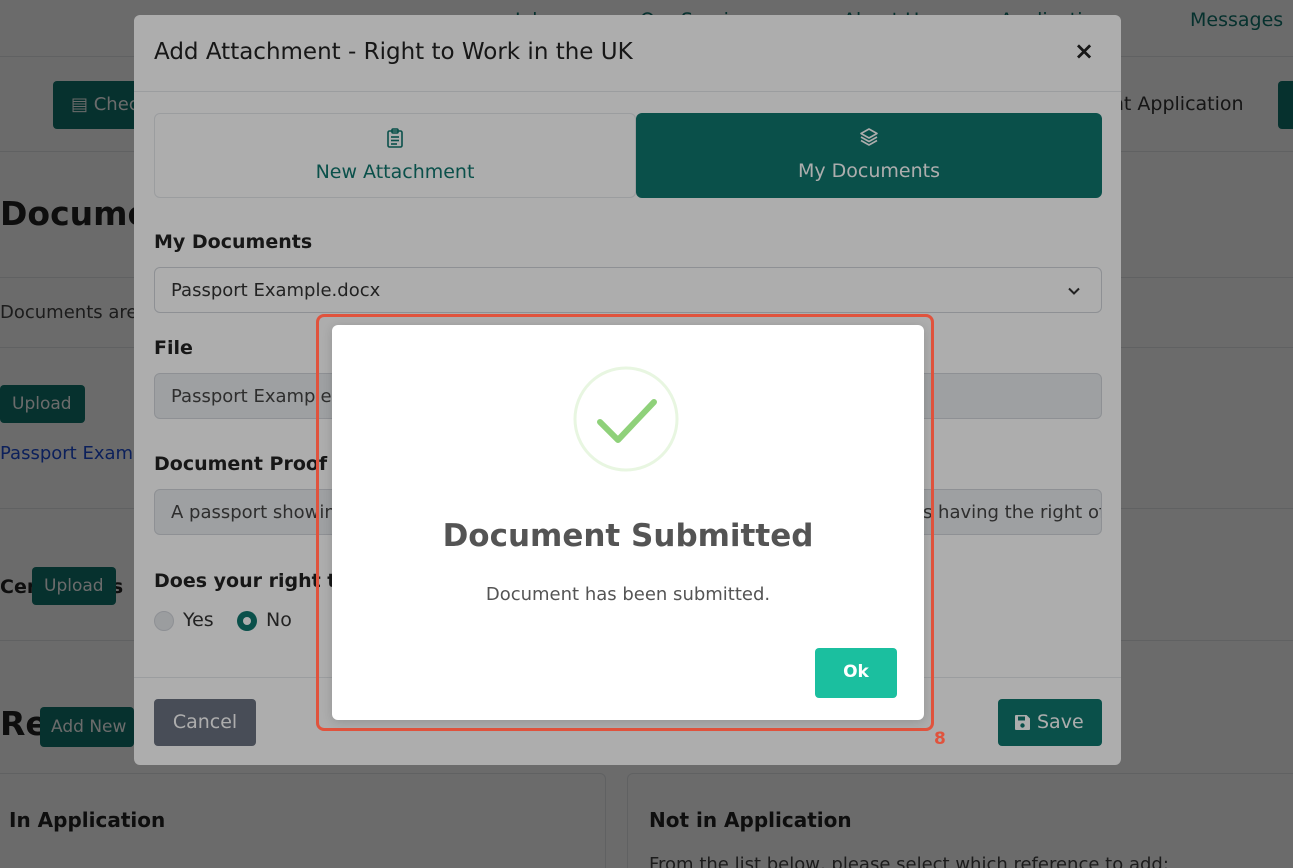 The width and height of the screenshot is (1293, 868). Describe the element at coordinates (626, 419) in the screenshot. I see `success-check-icon` at that location.